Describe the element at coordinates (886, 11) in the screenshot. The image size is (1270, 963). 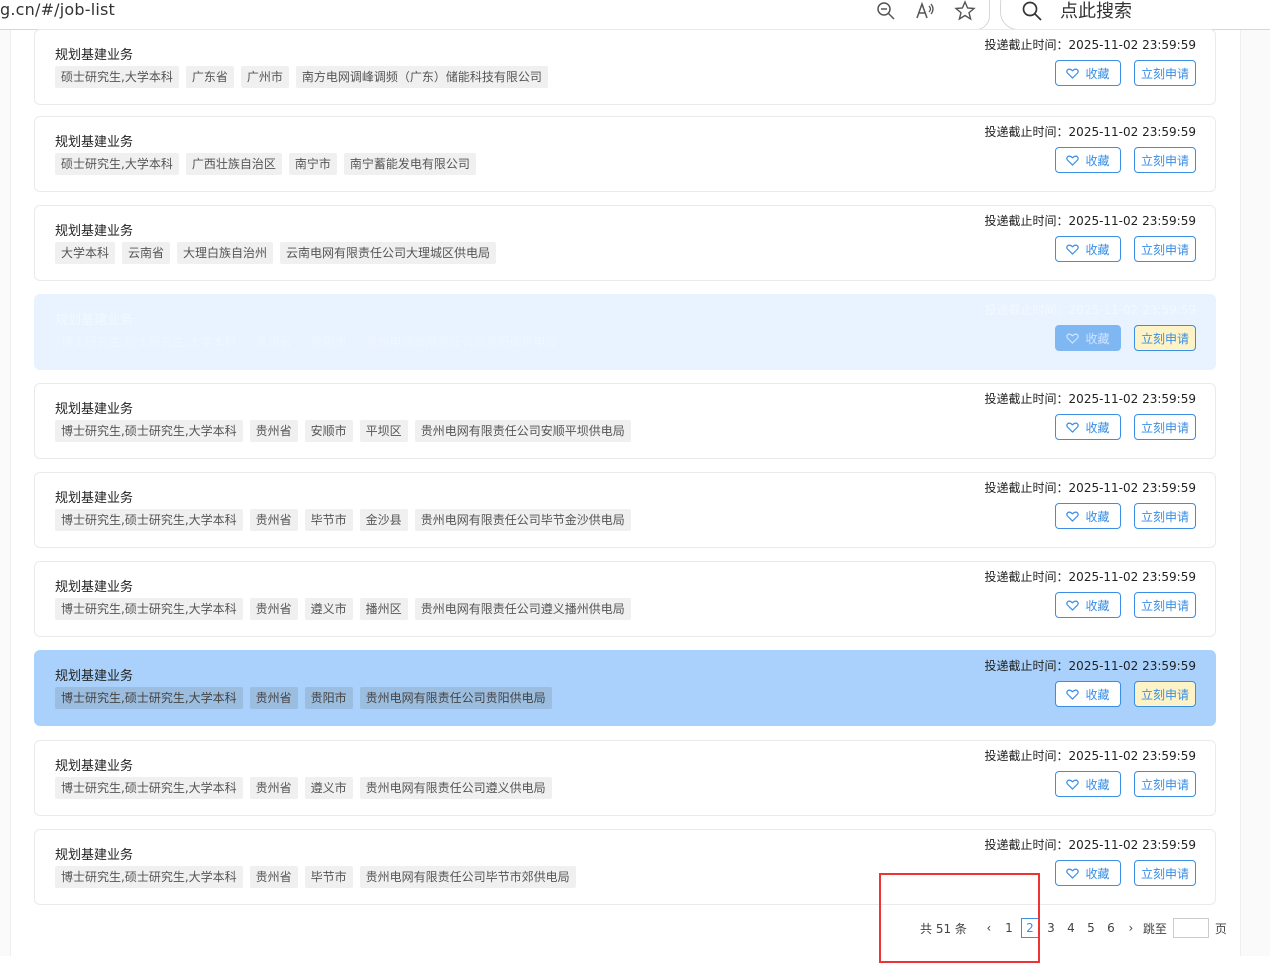
I see `zoom-out-icon` at that location.